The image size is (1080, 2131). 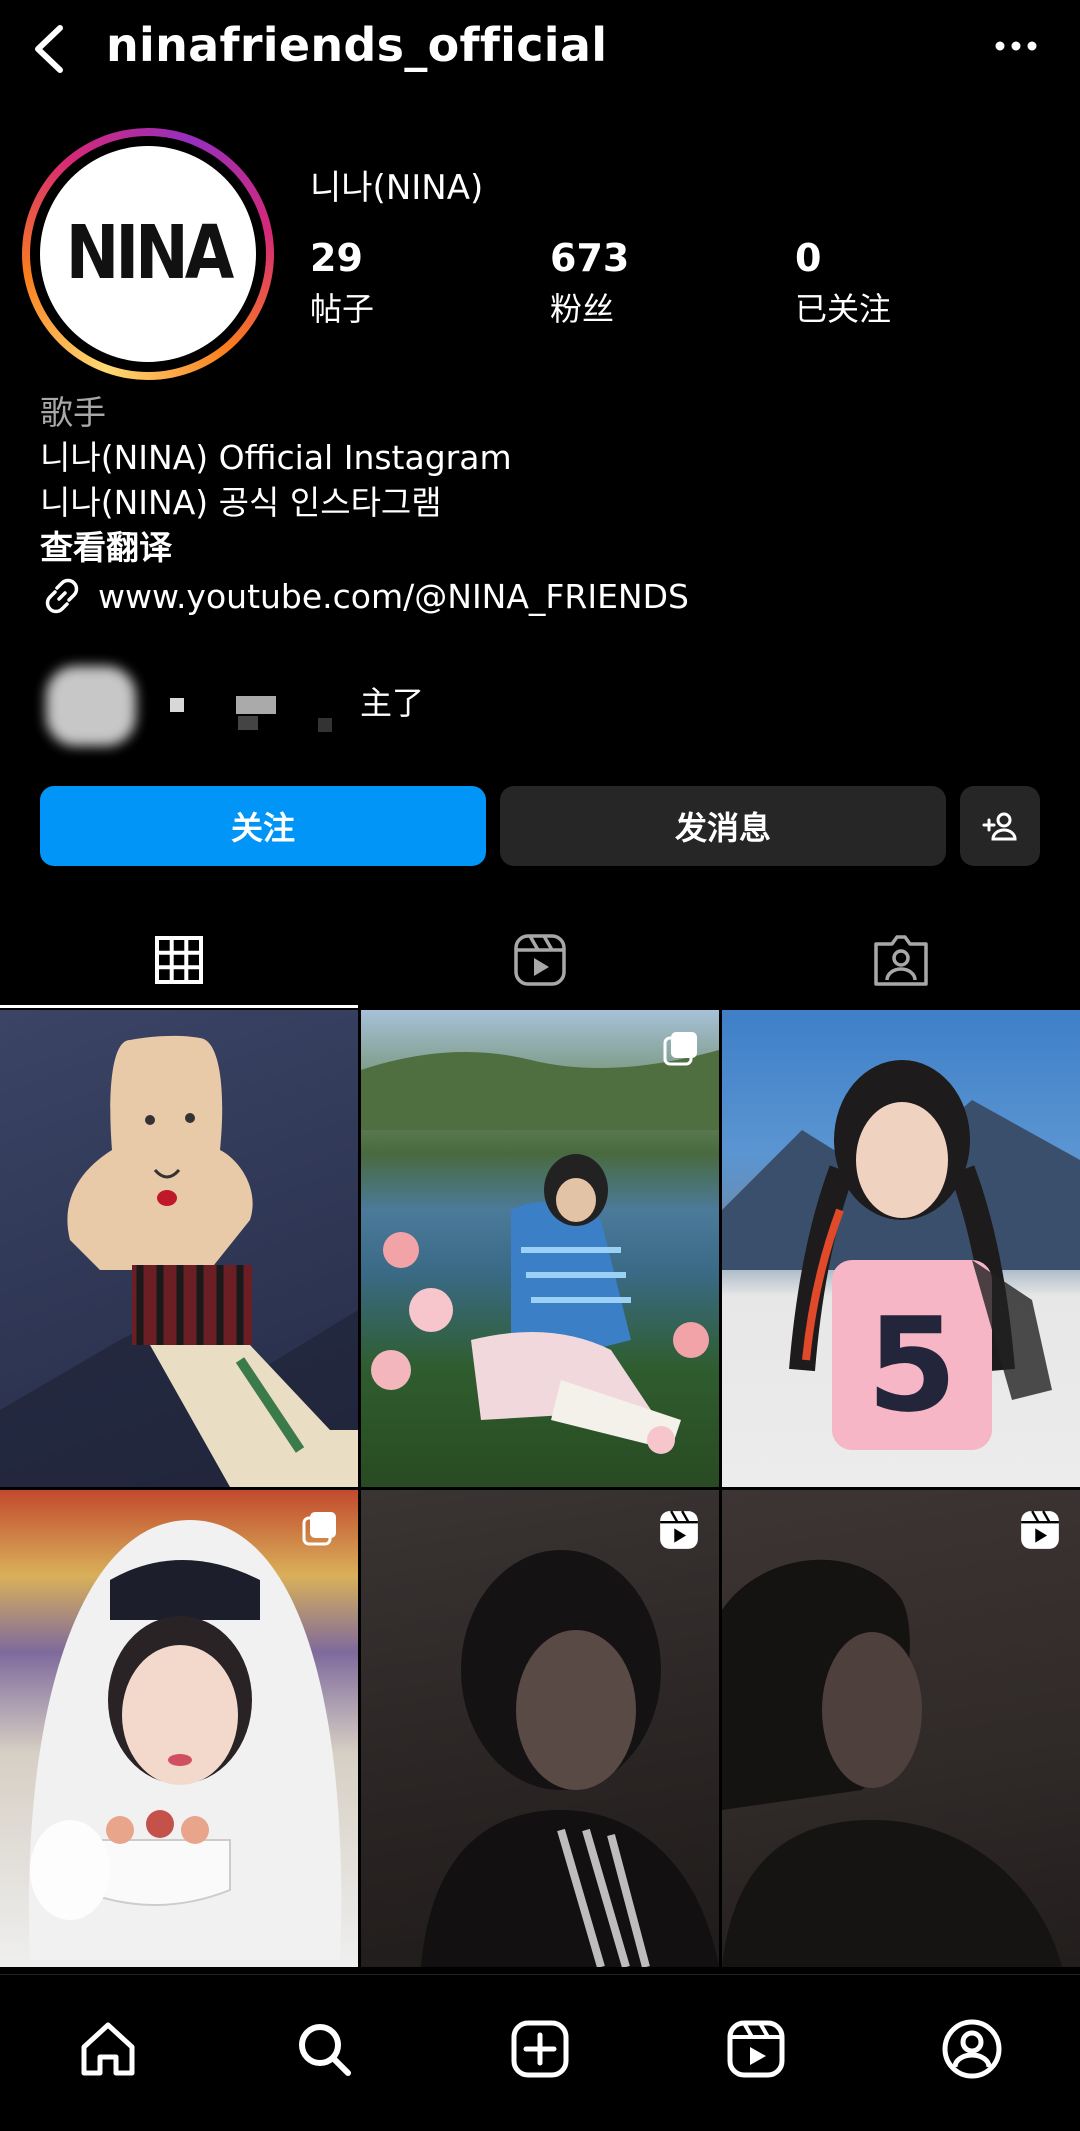 What do you see at coordinates (589, 283) in the screenshot?
I see `stat-followers: 673 粉丝` at bounding box center [589, 283].